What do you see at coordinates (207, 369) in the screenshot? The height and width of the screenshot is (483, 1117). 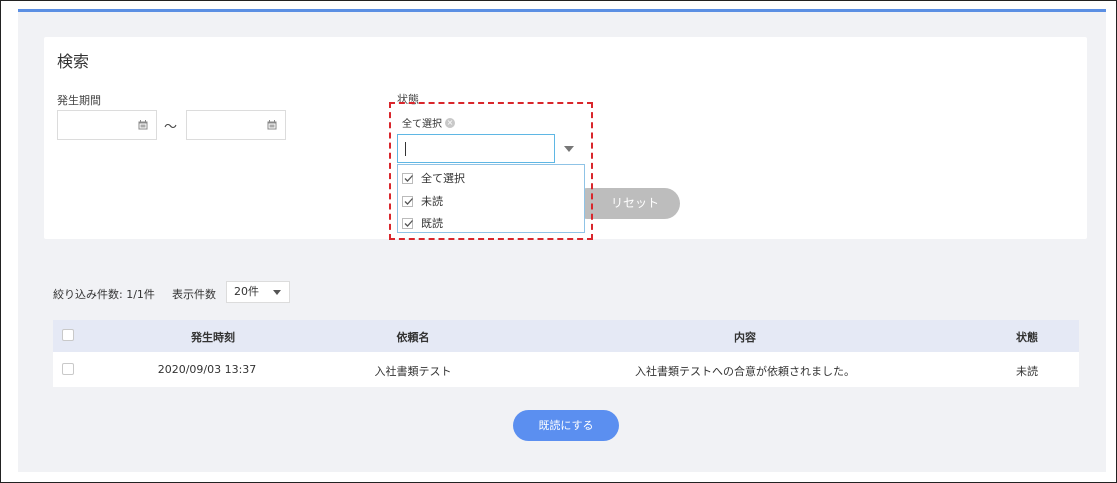 I see `cell-time: 2020/09/03 13:37` at bounding box center [207, 369].